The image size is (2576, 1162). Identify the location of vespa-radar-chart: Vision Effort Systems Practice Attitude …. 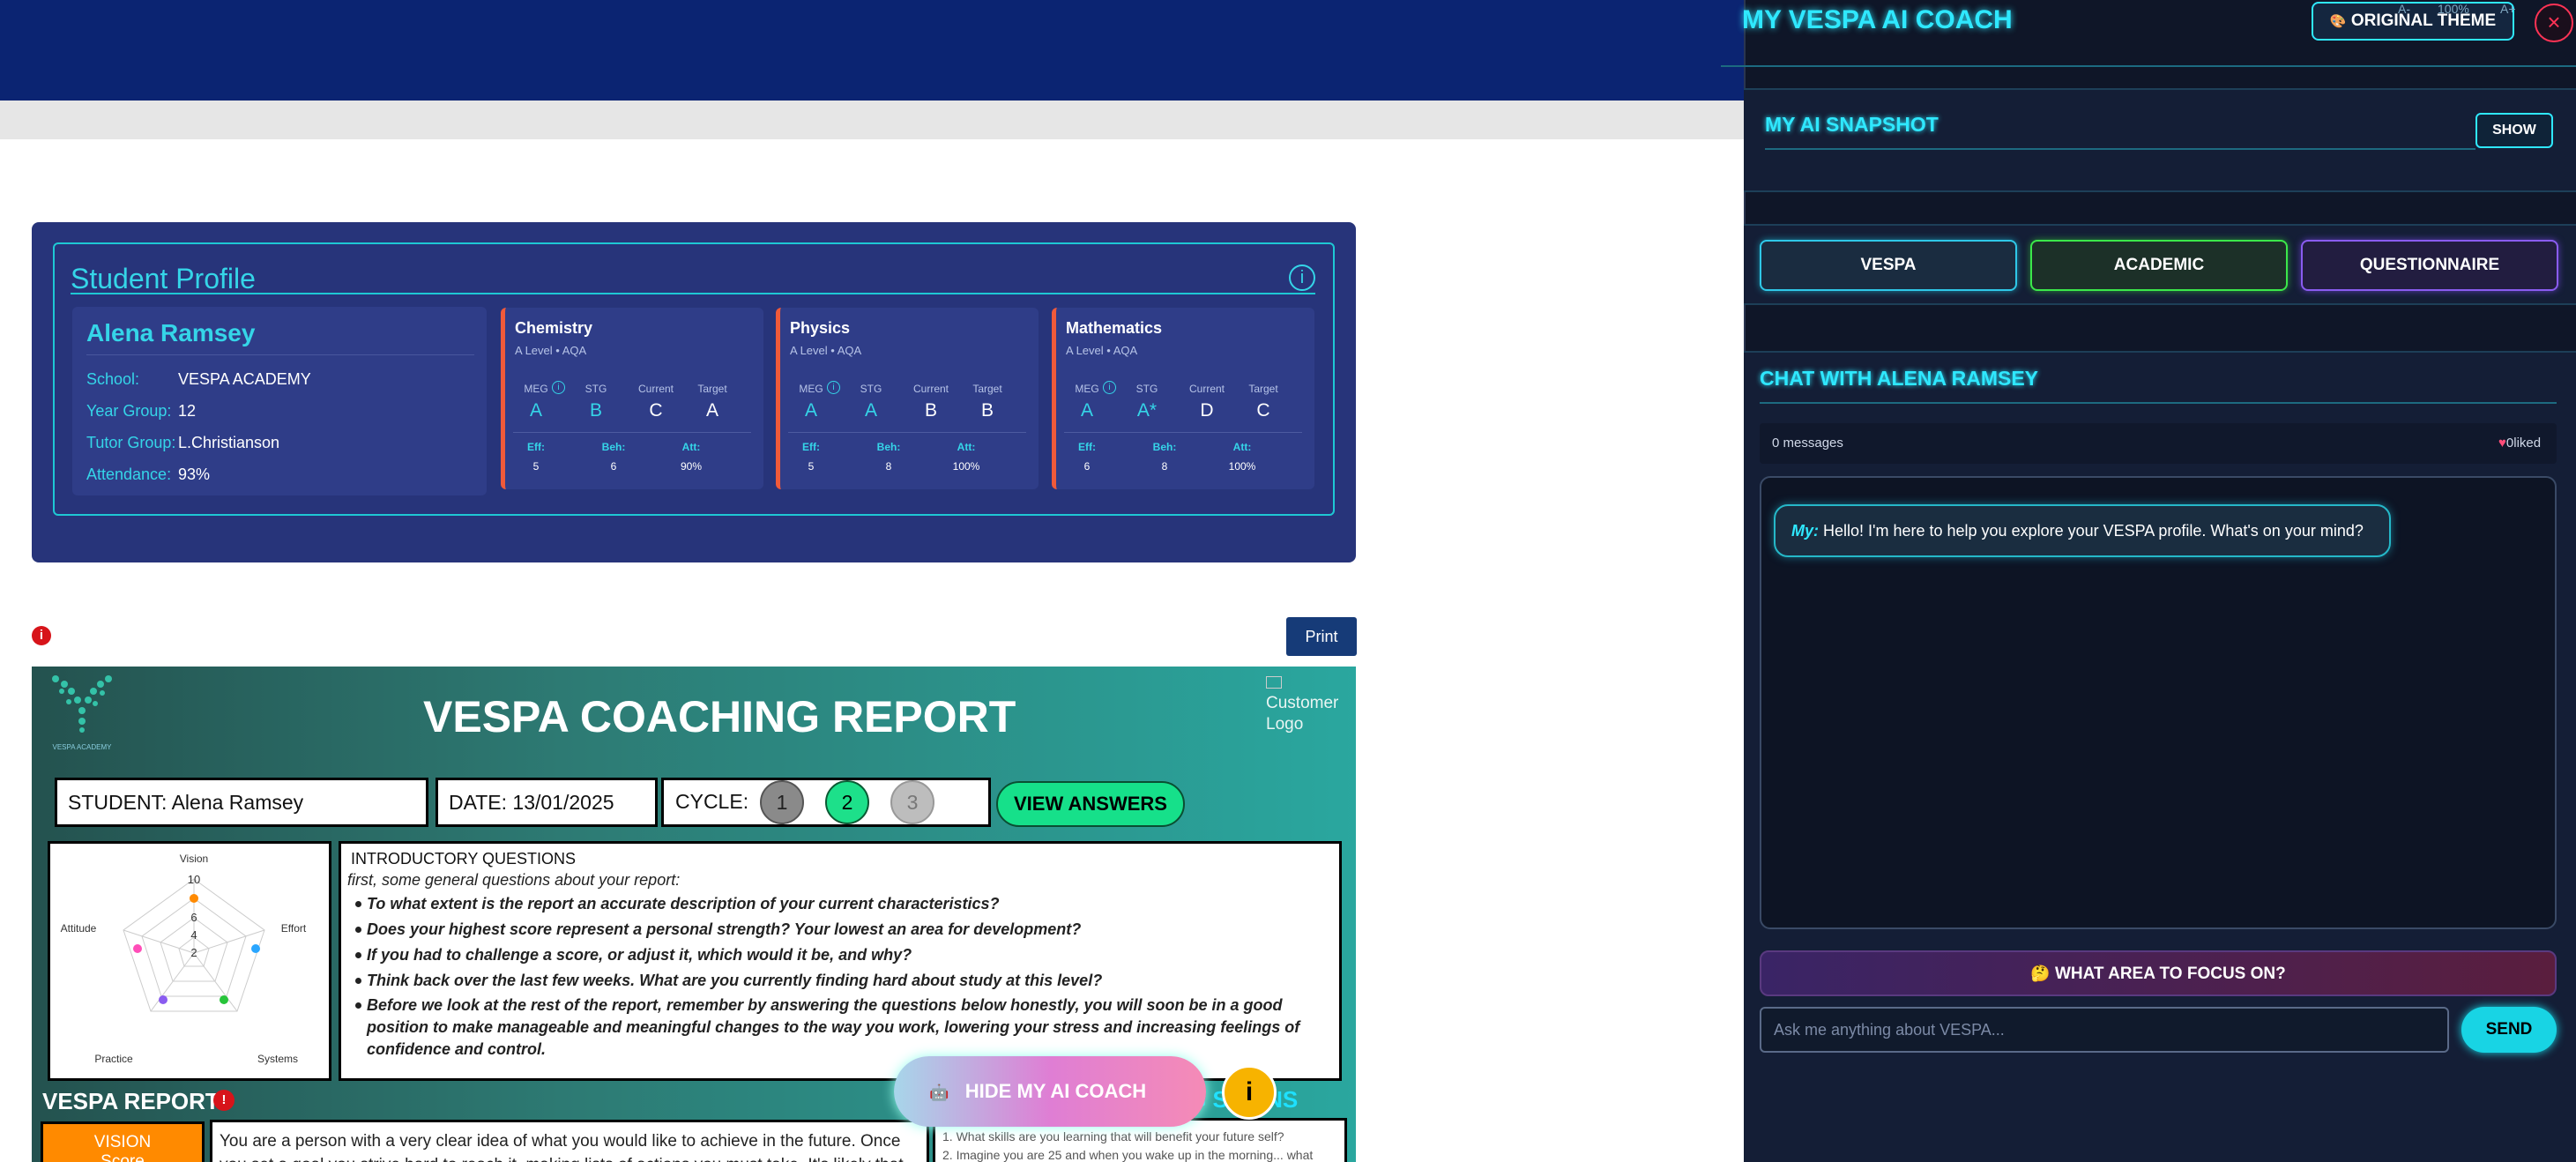
(189, 961).